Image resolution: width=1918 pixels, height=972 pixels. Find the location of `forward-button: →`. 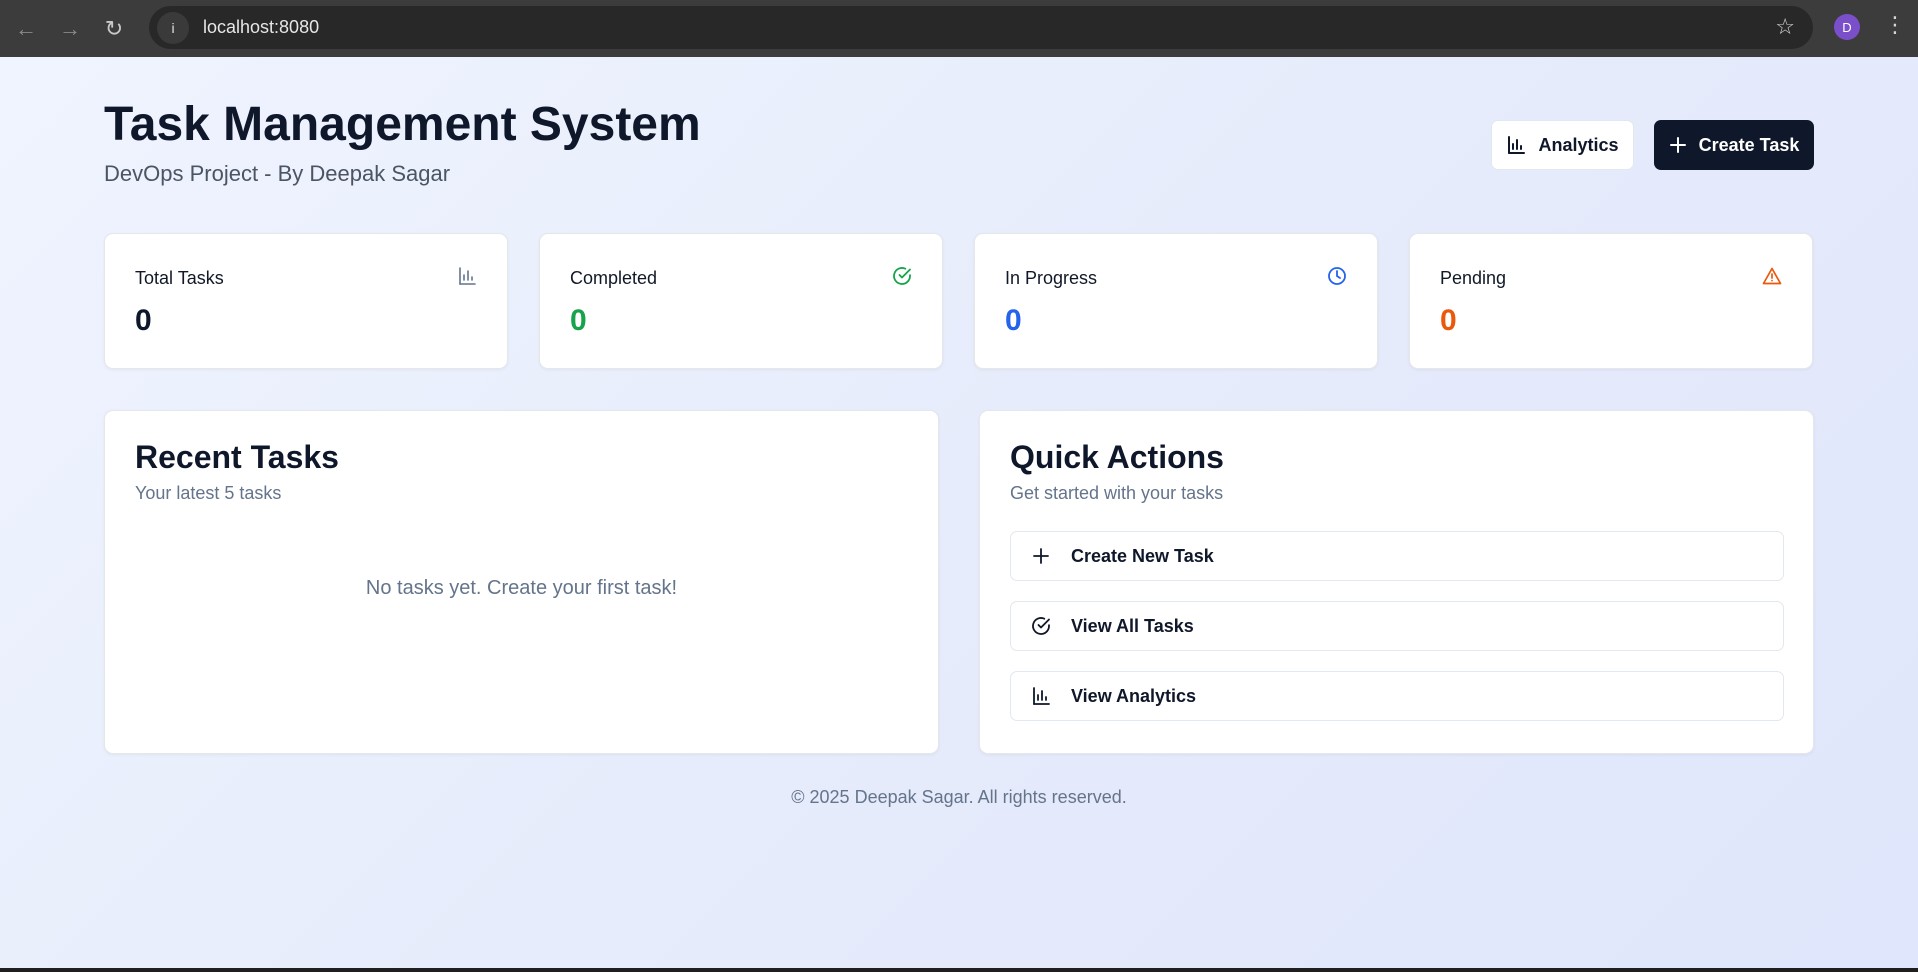

forward-button: → is located at coordinates (70, 29).